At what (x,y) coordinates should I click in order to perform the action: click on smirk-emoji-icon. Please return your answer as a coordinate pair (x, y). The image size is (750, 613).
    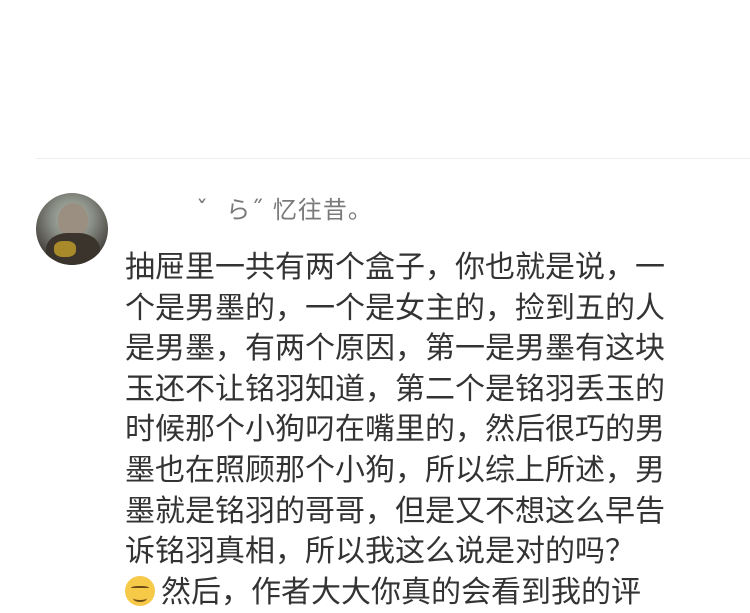
    Looking at the image, I should click on (140, 590).